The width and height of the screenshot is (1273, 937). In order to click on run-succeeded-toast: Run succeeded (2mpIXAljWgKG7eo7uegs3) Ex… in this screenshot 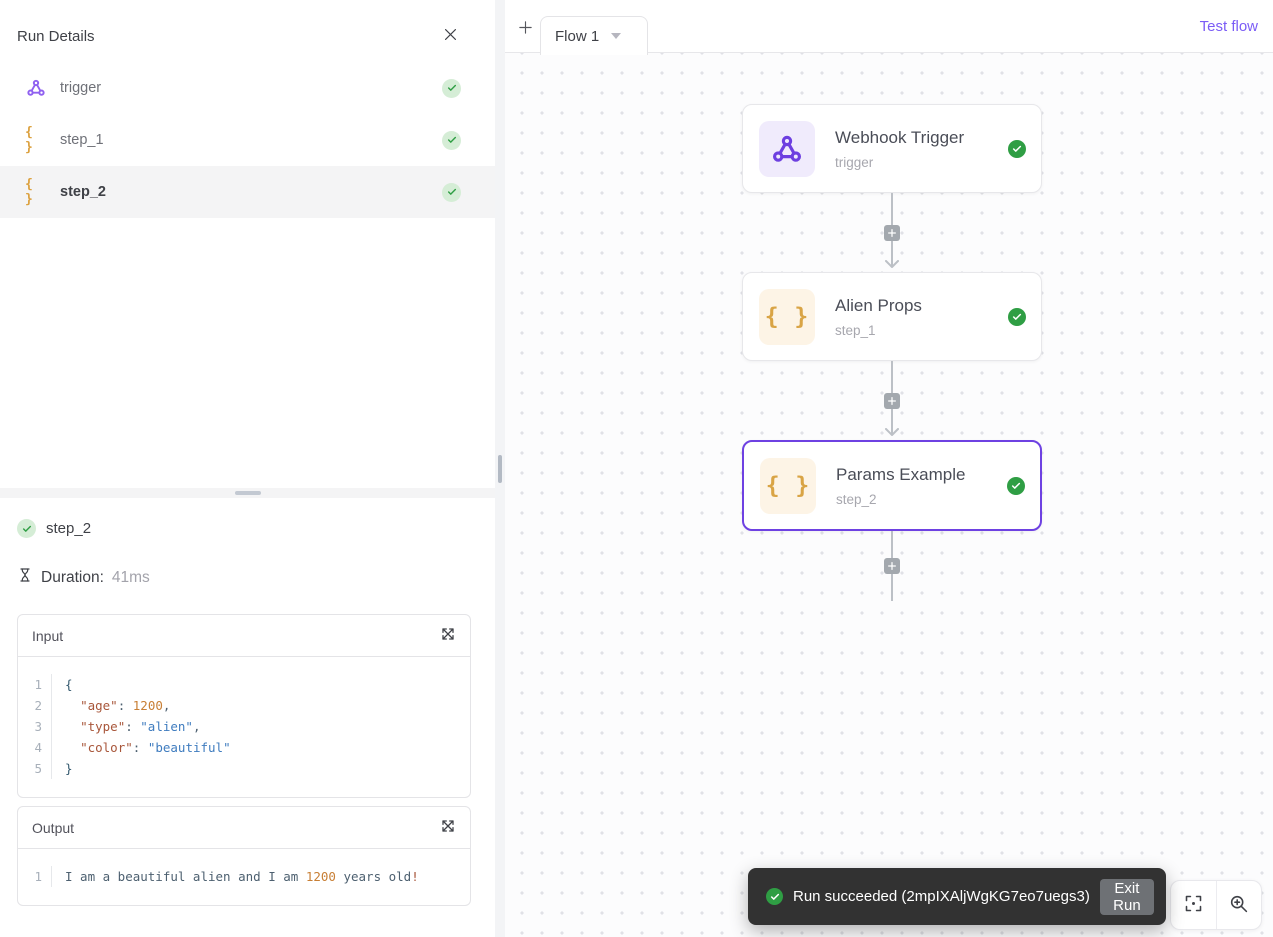, I will do `click(957, 896)`.